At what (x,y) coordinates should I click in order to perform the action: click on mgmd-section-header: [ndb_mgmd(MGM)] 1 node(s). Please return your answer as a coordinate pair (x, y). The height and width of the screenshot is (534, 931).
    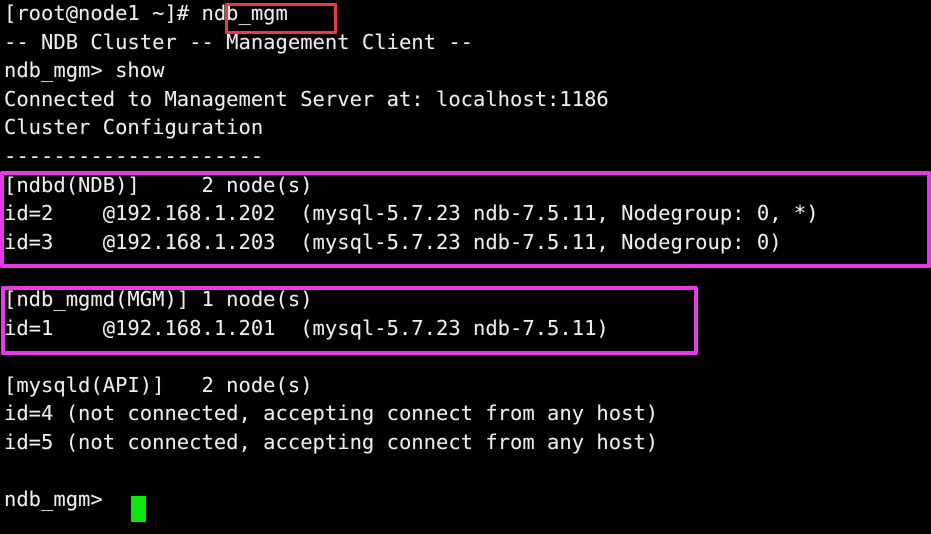
    Looking at the image, I should click on (158, 298).